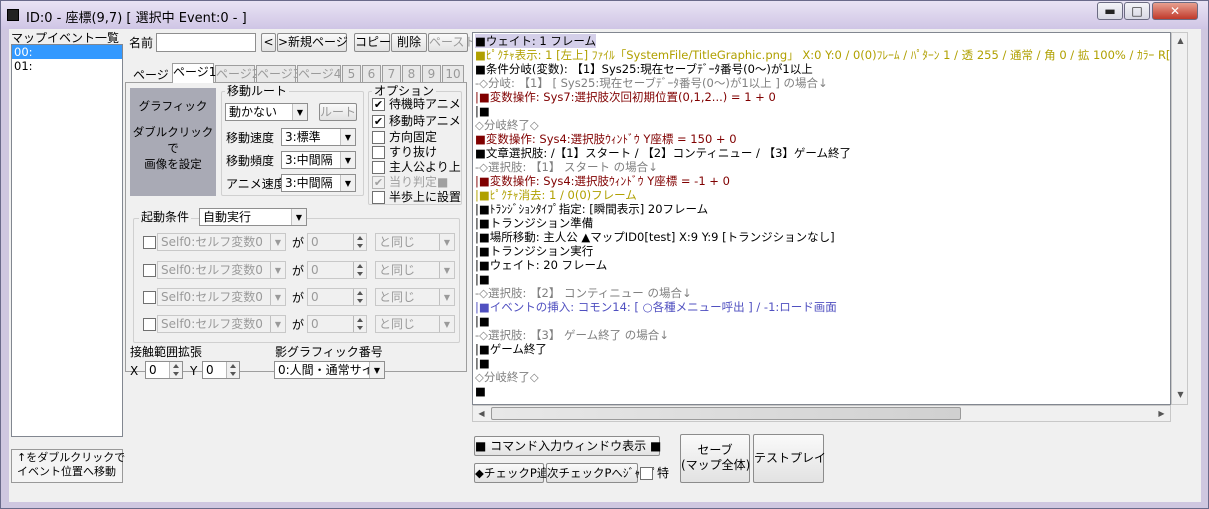 This screenshot has width=1209, height=509. What do you see at coordinates (541, 265) in the screenshot?
I see `command-line: |■ウェイト: 20 フレーム` at bounding box center [541, 265].